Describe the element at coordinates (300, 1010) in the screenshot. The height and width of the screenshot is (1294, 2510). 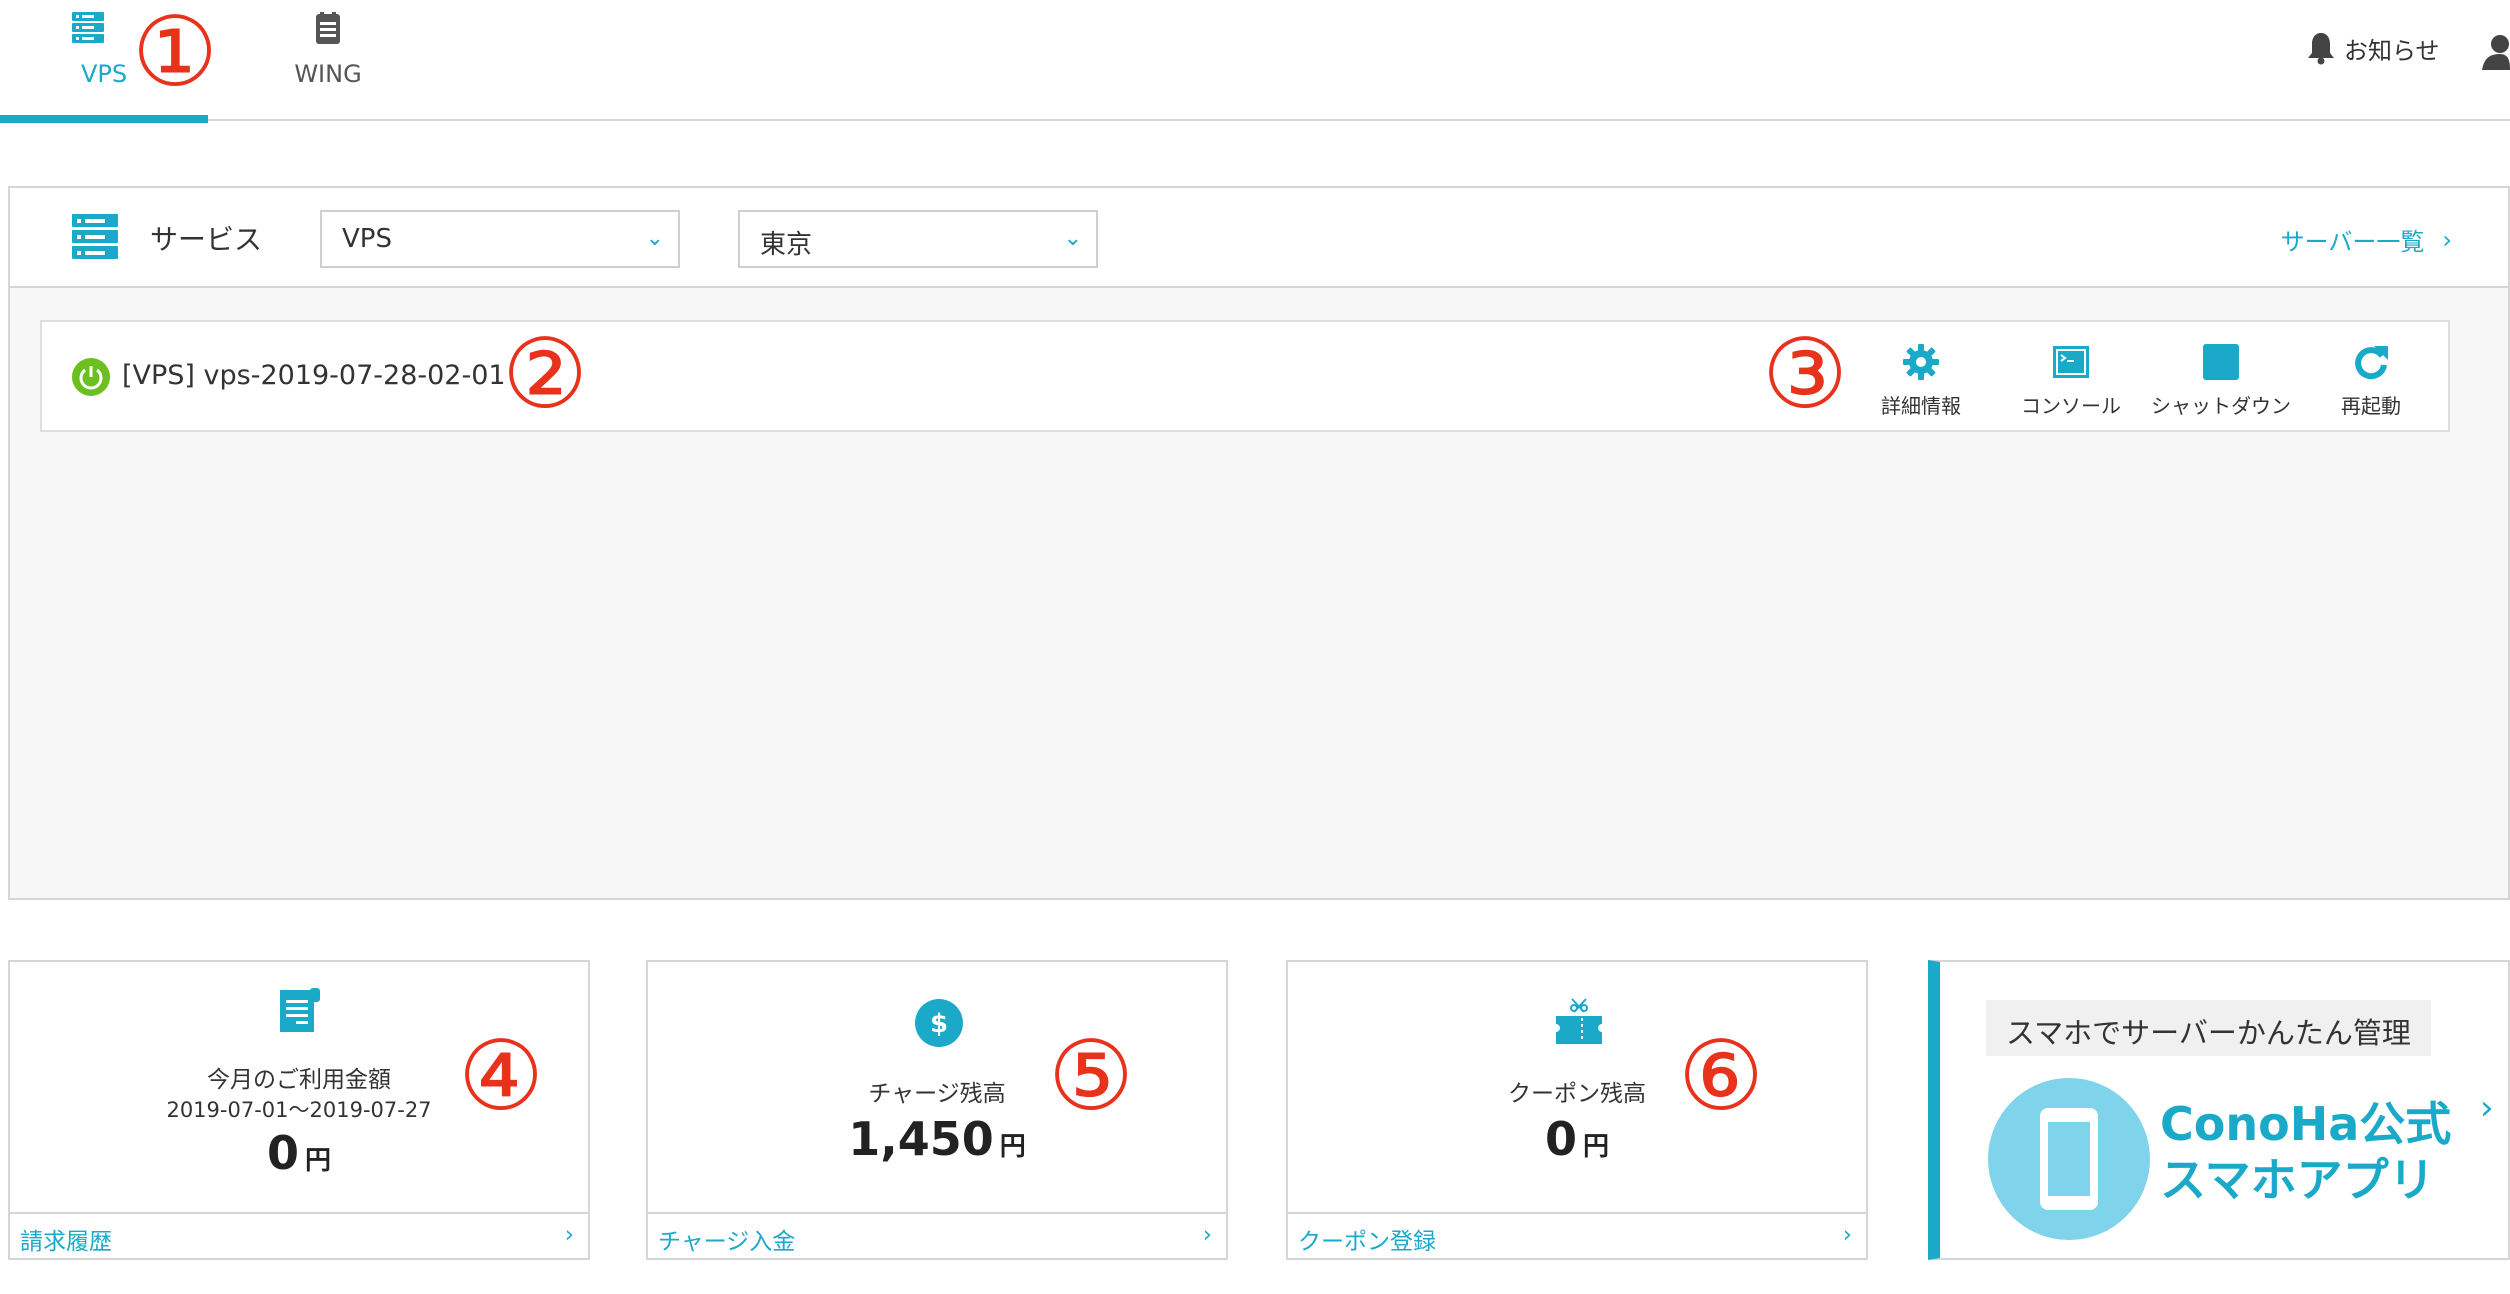
I see `invoice-icon` at that location.